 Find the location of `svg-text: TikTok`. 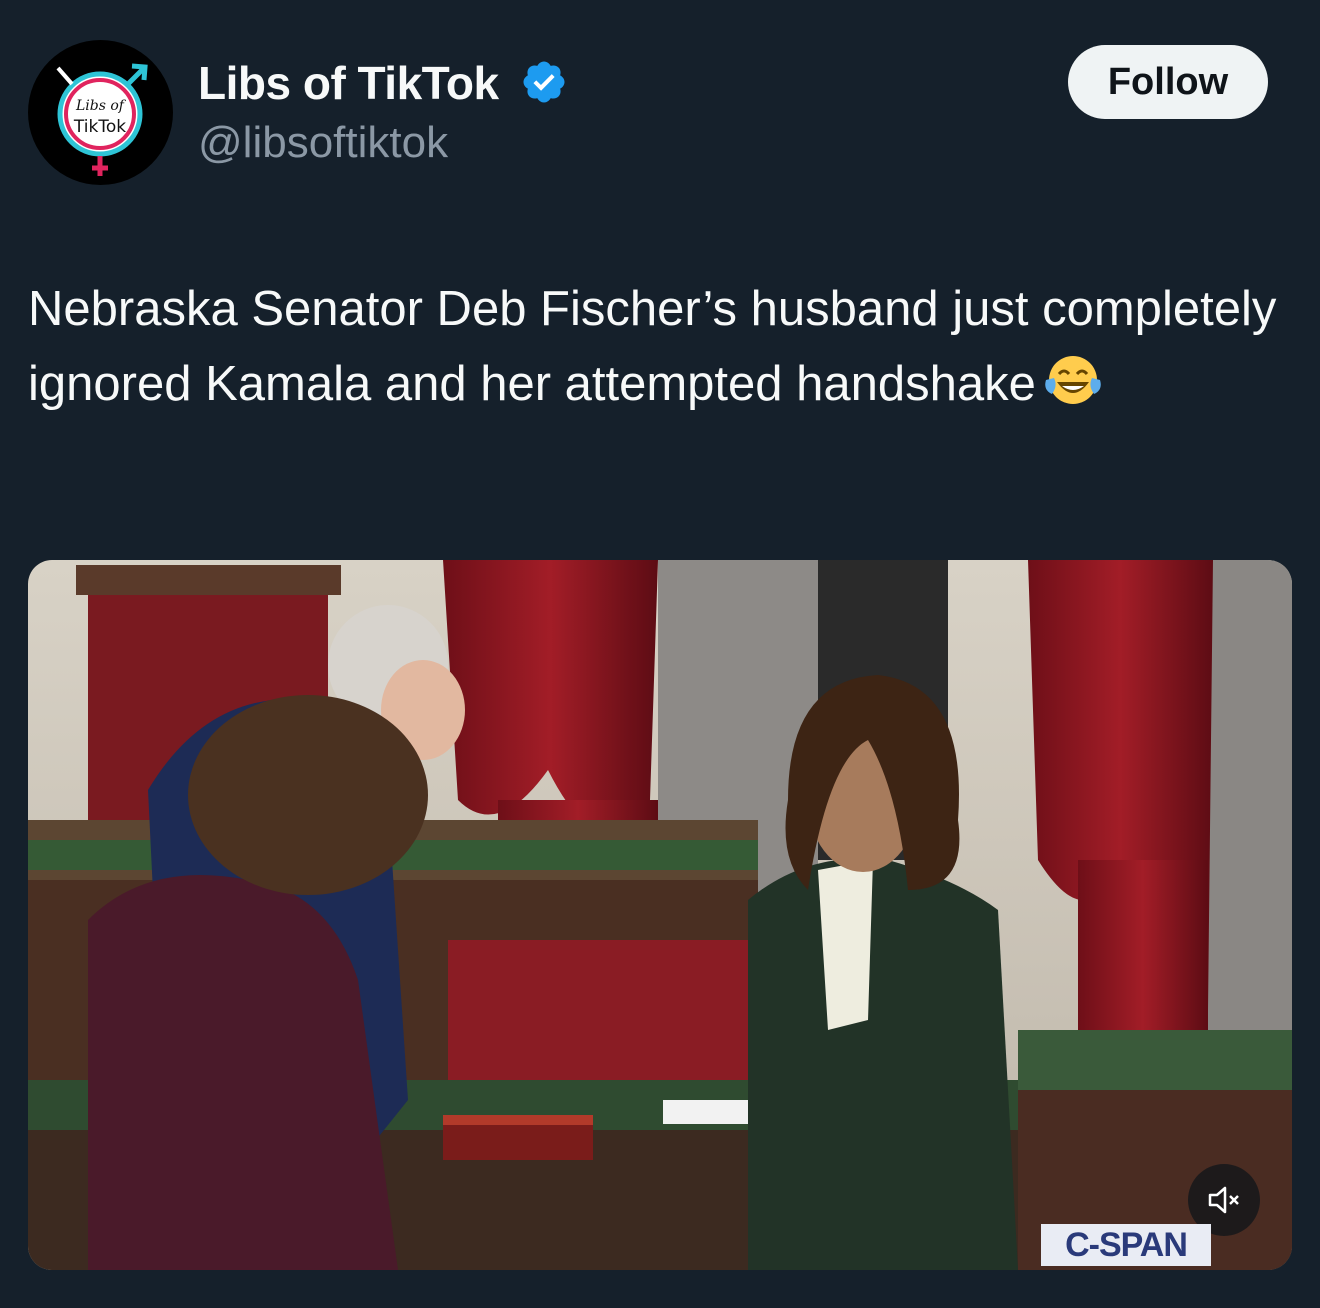

svg-text: TikTok is located at coordinates (99, 127).